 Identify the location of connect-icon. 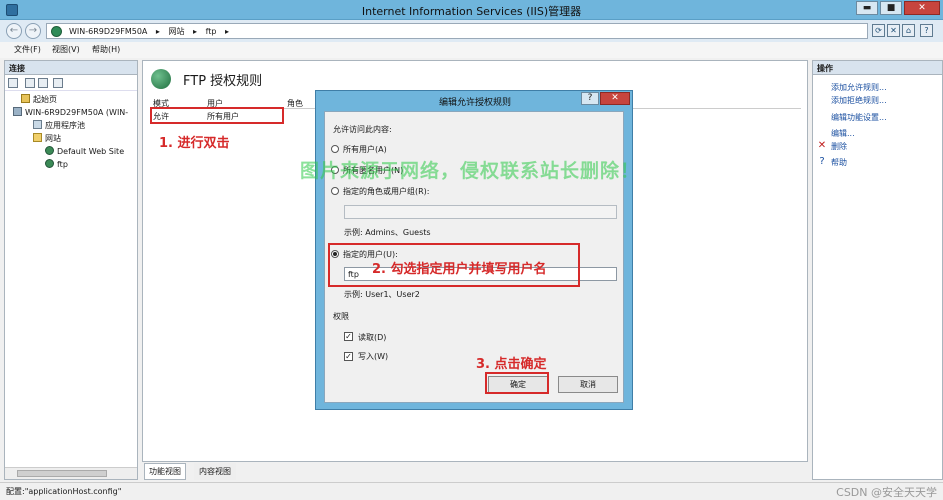
(13, 83).